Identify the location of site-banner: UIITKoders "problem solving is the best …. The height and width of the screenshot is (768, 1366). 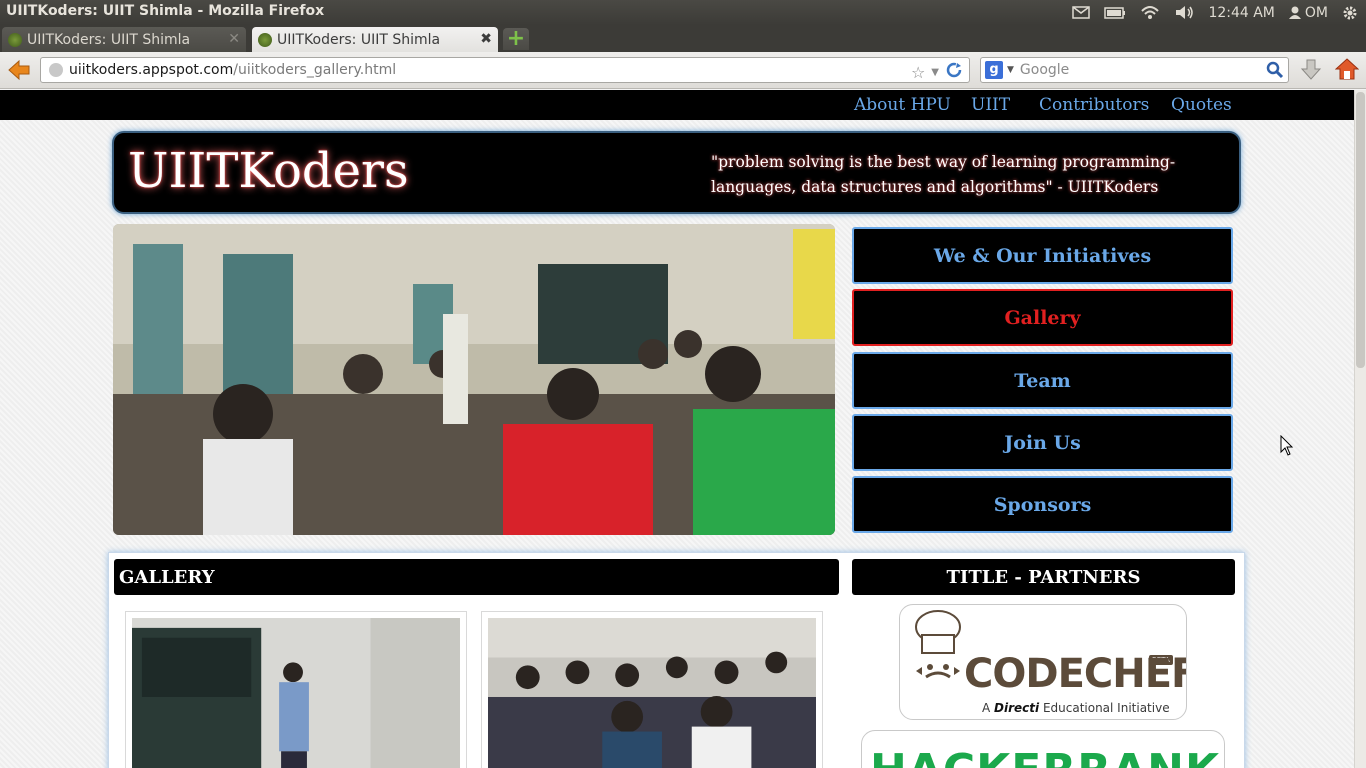
(676, 172).